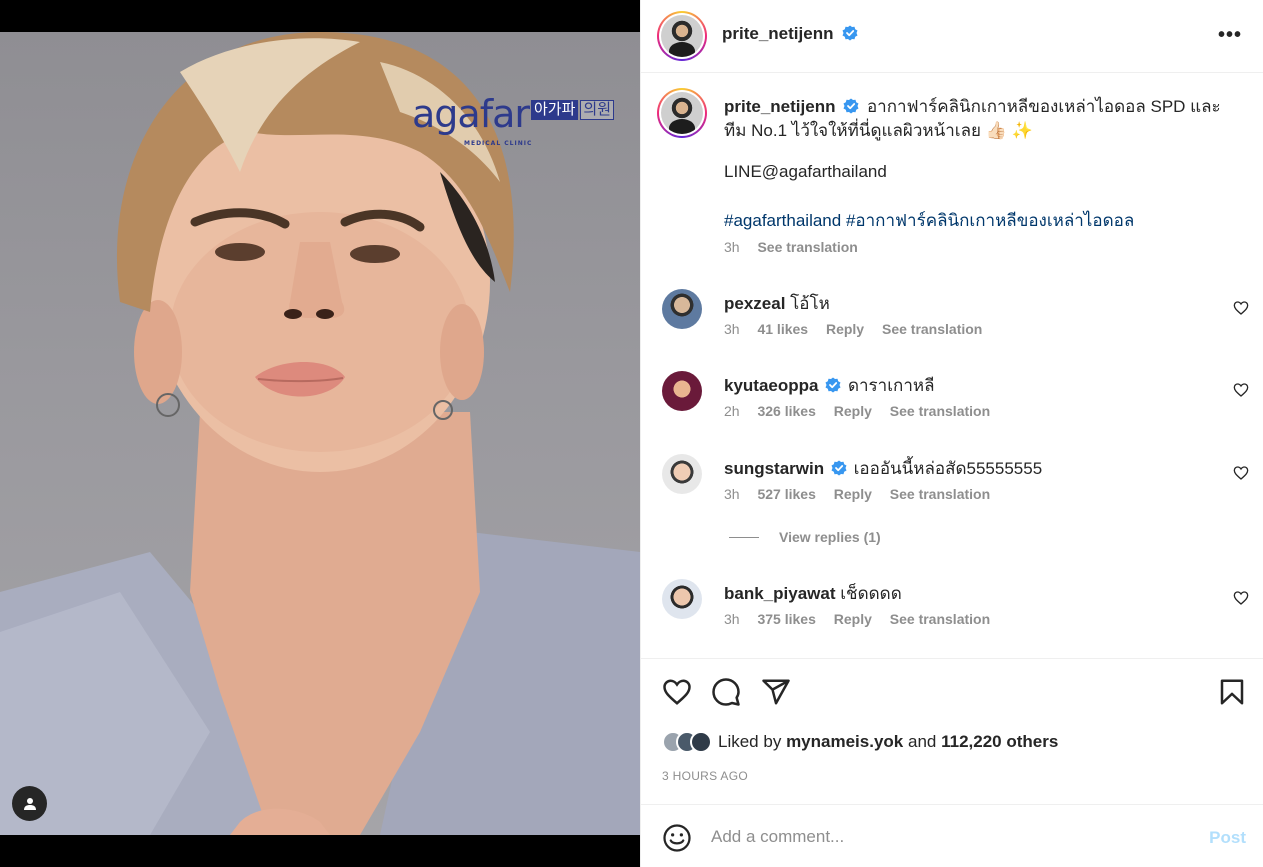  I want to click on hashtag-link: #agafarthailand, so click(782, 220).